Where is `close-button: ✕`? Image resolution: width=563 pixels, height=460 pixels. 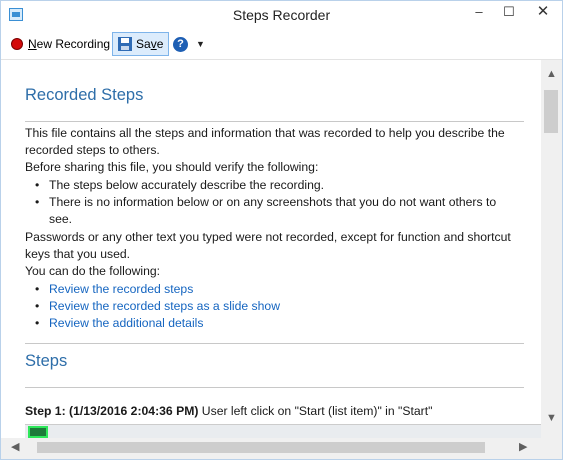
close-button: ✕ is located at coordinates (543, 13).